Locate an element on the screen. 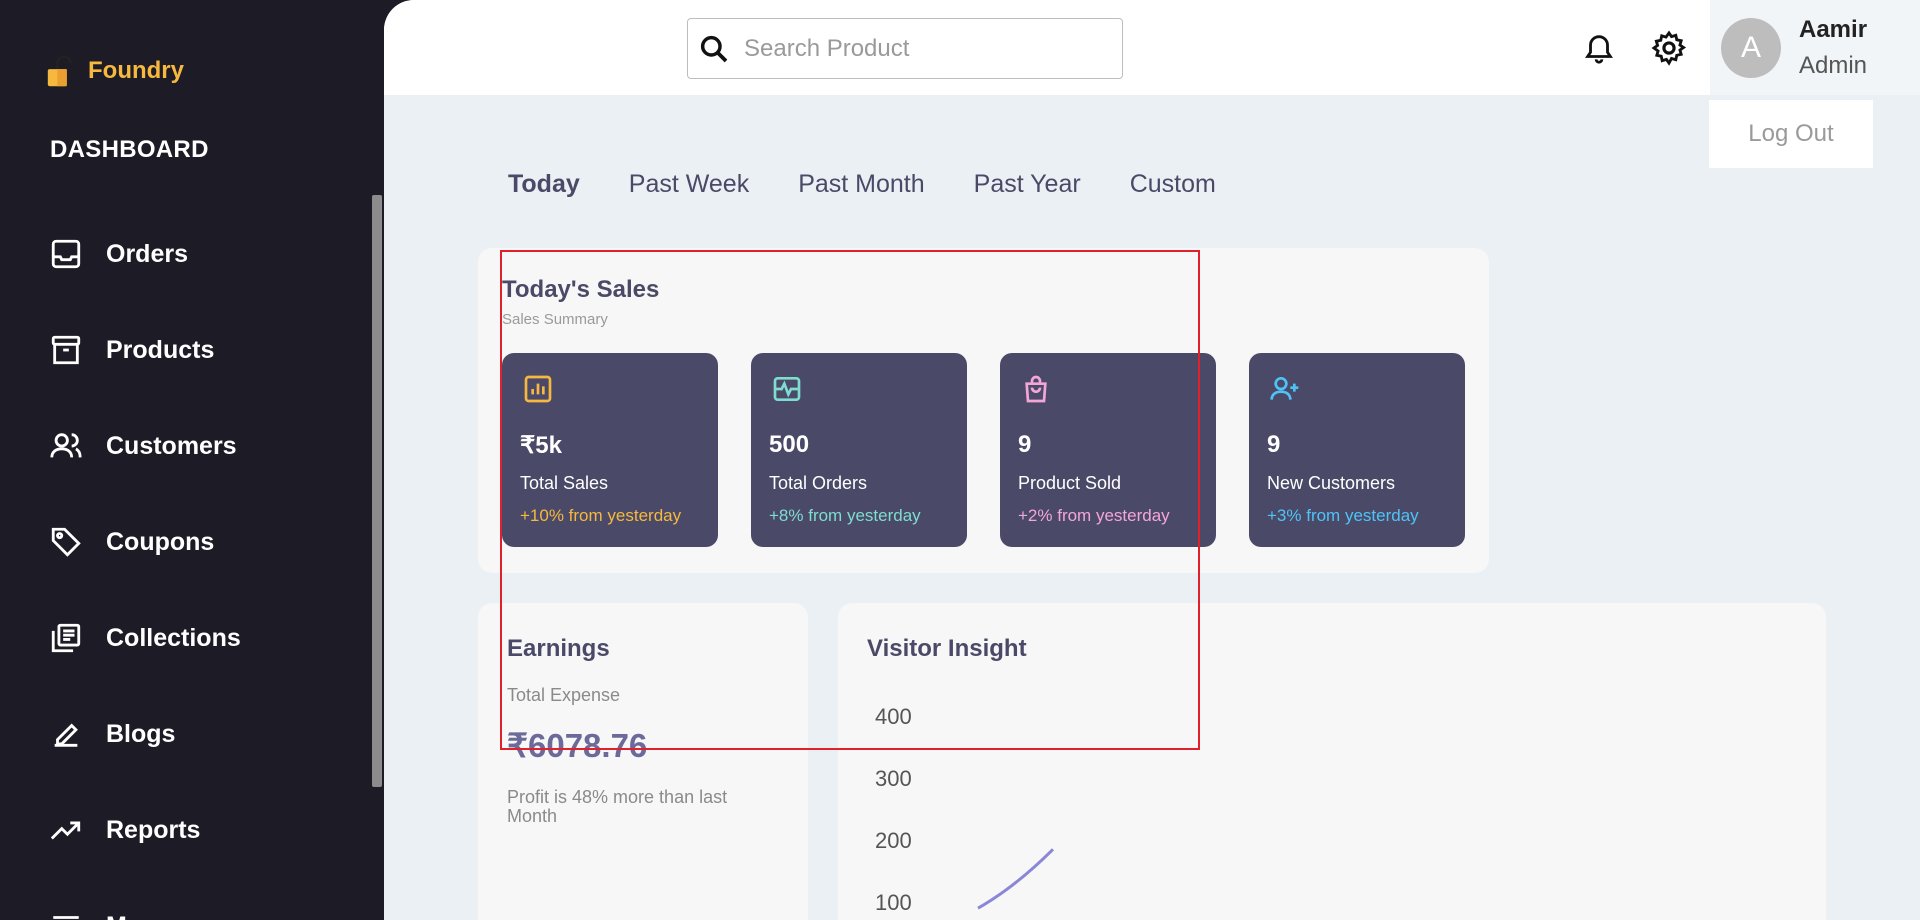 This screenshot has width=1920, height=920. stat-value: 500 is located at coordinates (789, 444).